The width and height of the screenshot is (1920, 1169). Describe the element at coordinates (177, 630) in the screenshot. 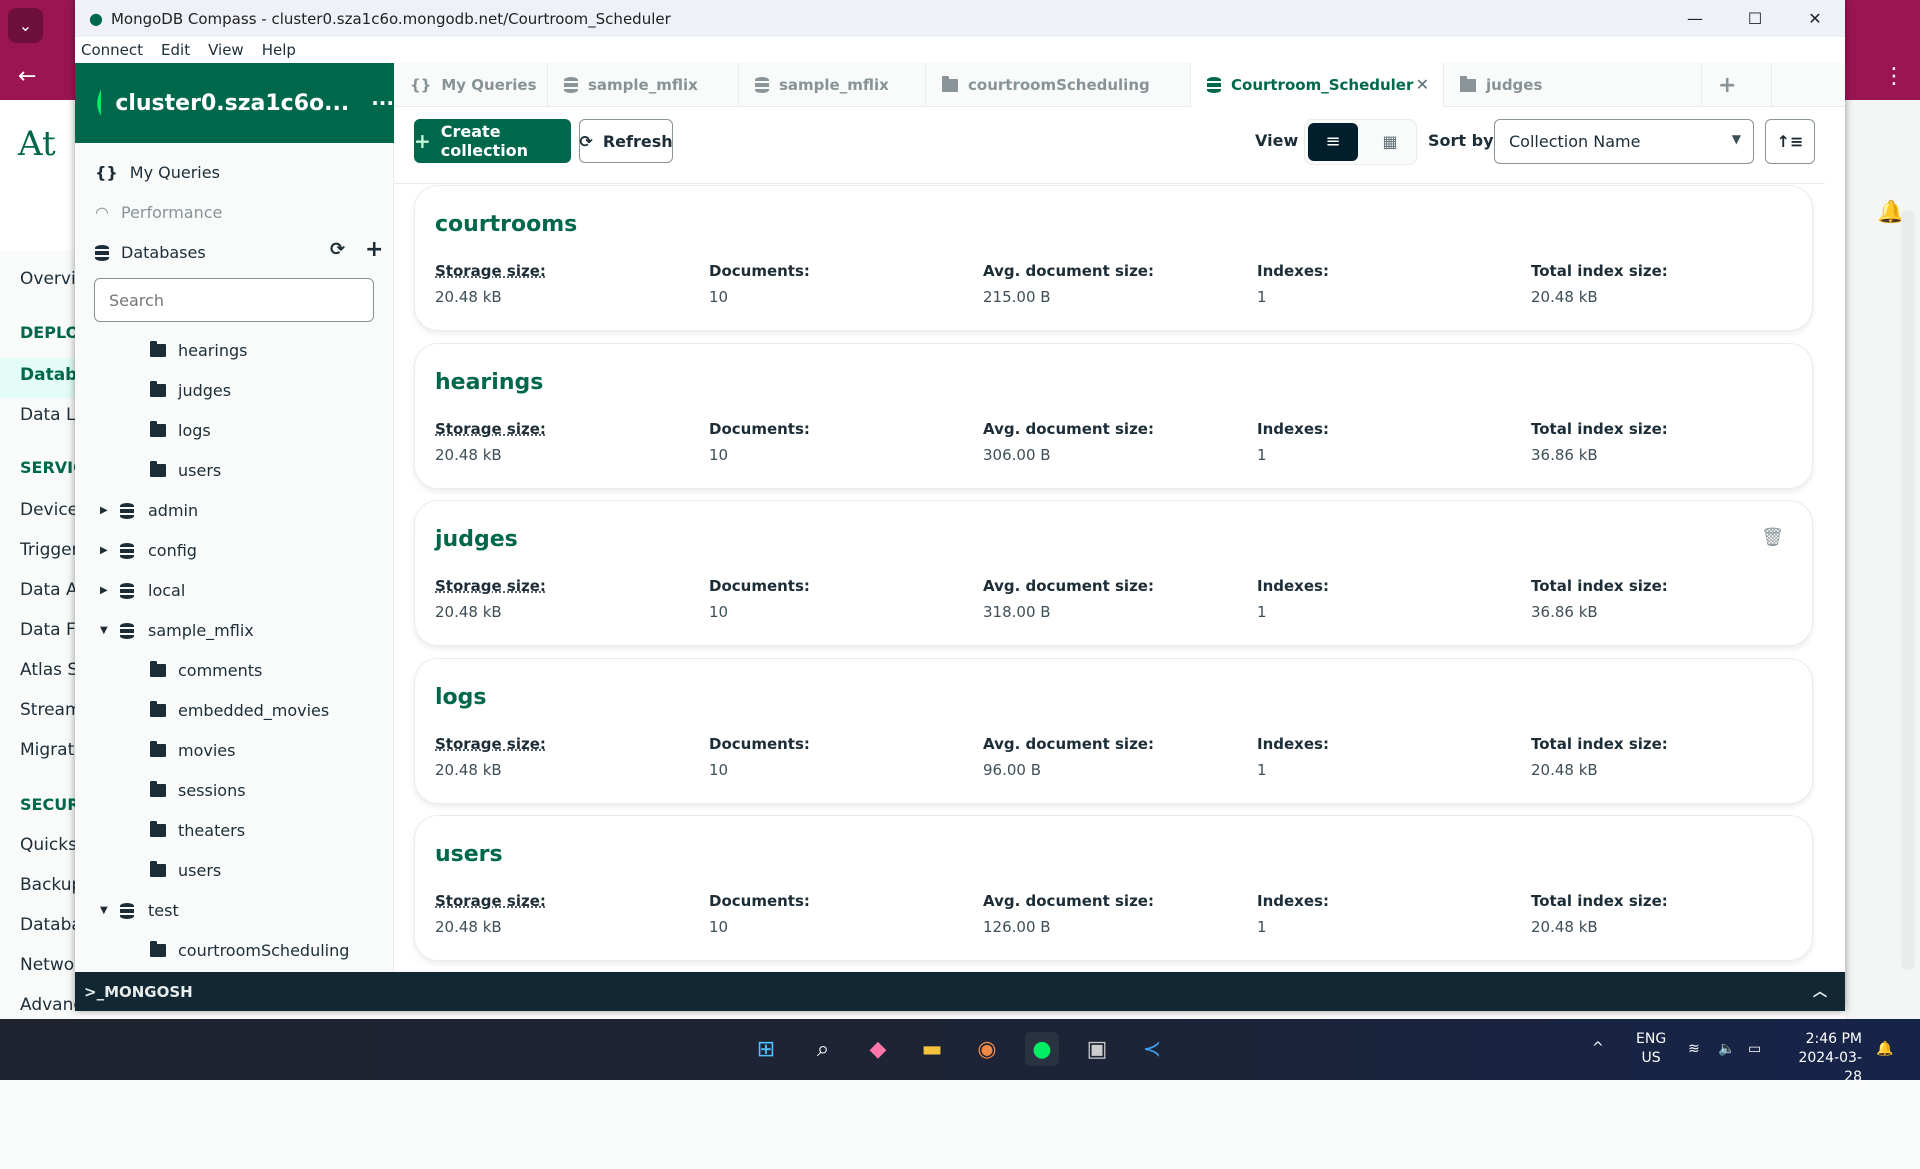

I see `tree-database-sample_mflix: ▼ sample_mflix` at that location.